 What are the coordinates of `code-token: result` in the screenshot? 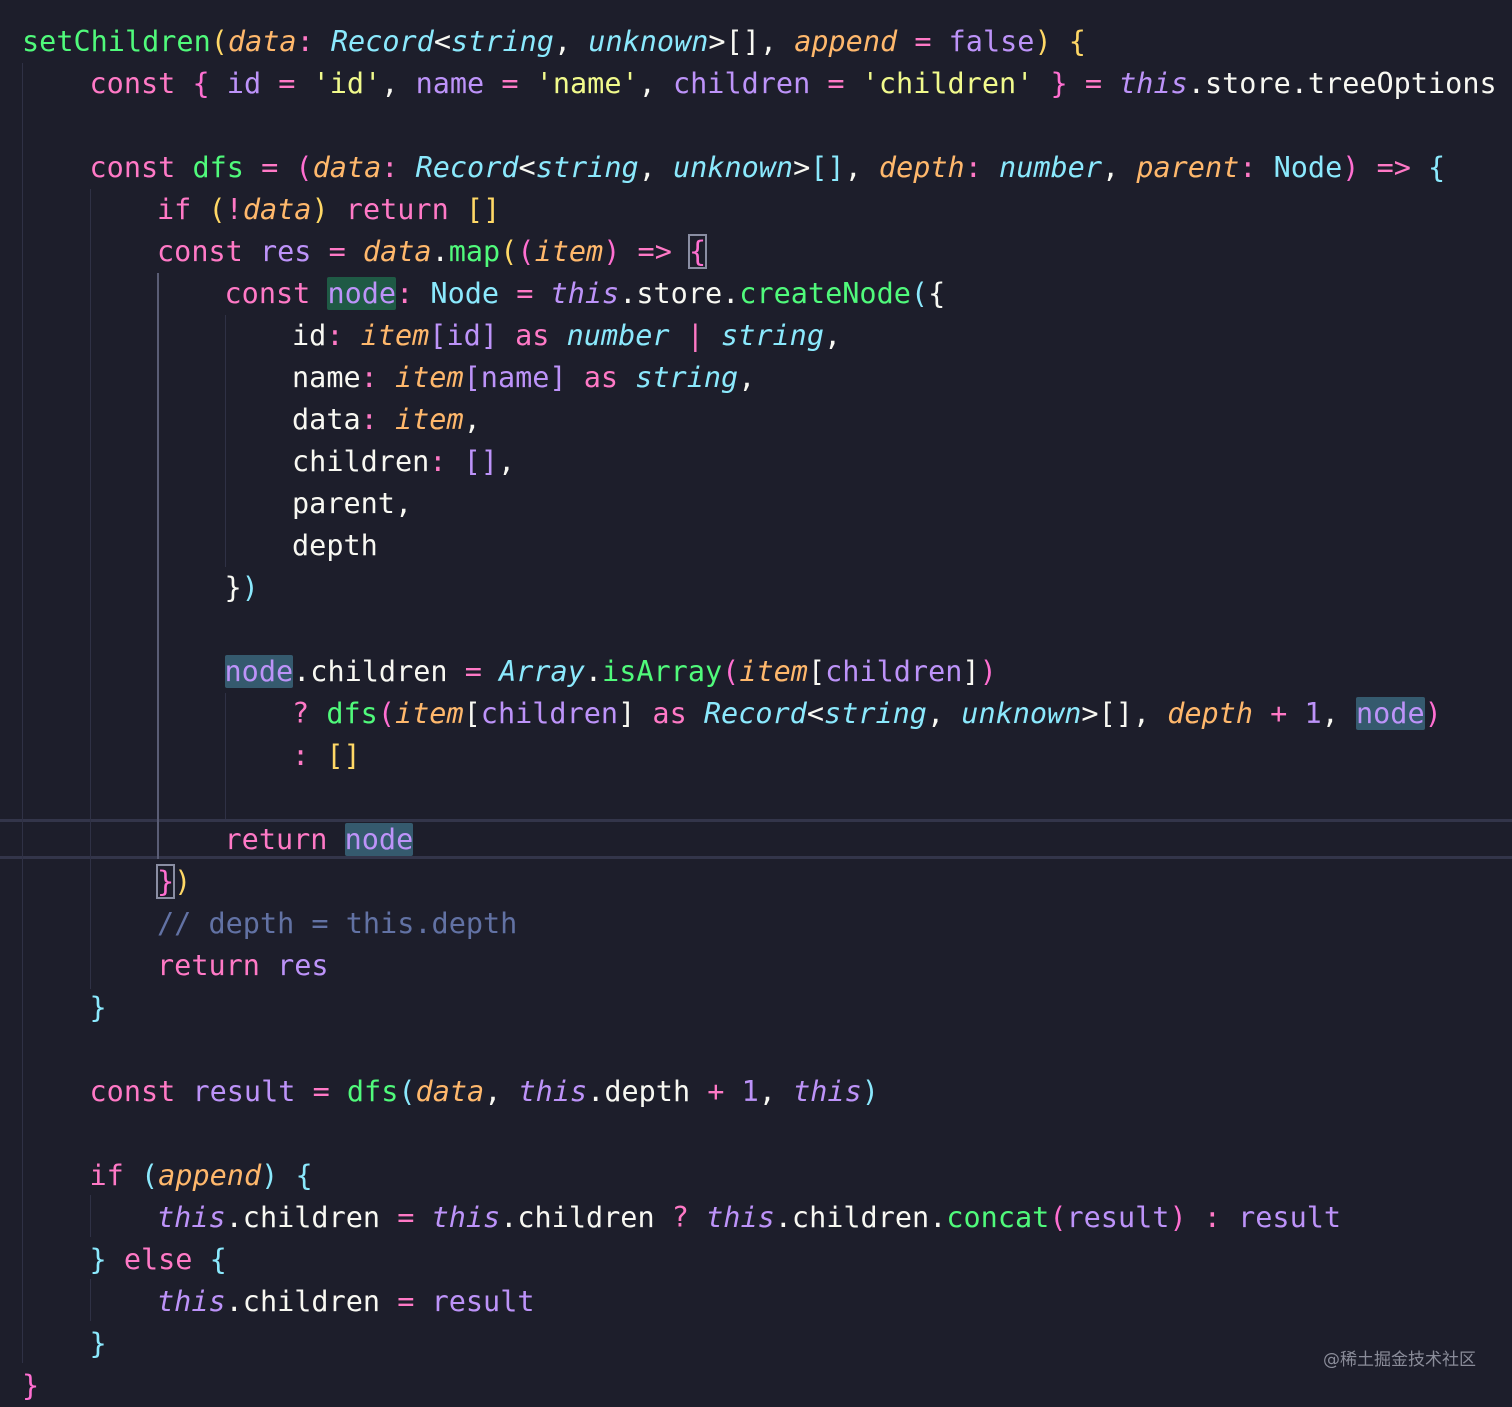 It's located at (1118, 1217).